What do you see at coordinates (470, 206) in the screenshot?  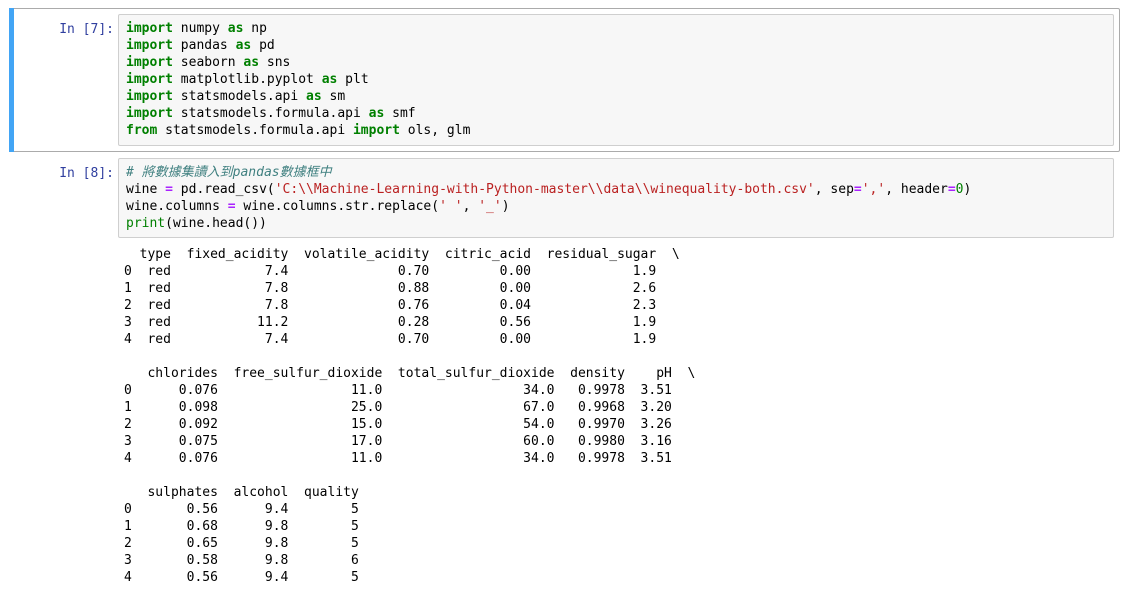 I see `arg-sep: ,` at bounding box center [470, 206].